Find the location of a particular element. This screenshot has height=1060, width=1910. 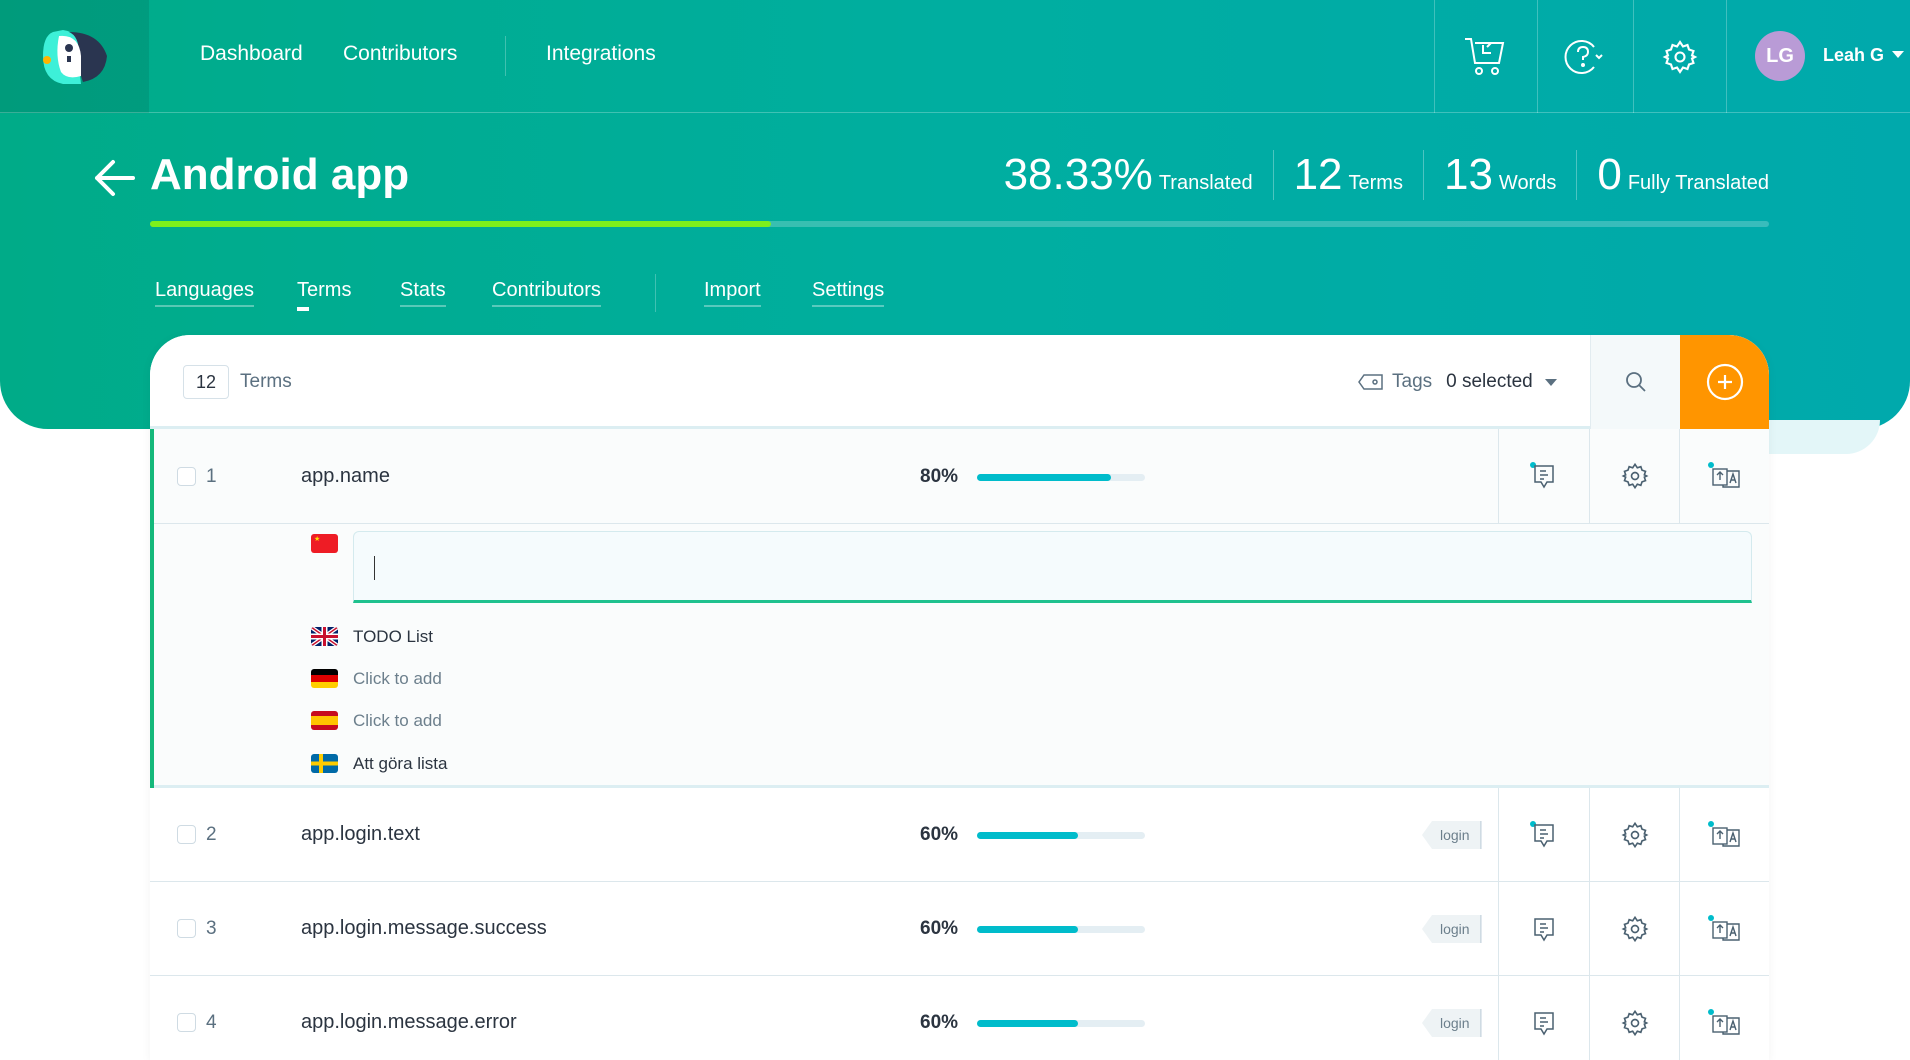

back-arrow-icon is located at coordinates (114, 178).